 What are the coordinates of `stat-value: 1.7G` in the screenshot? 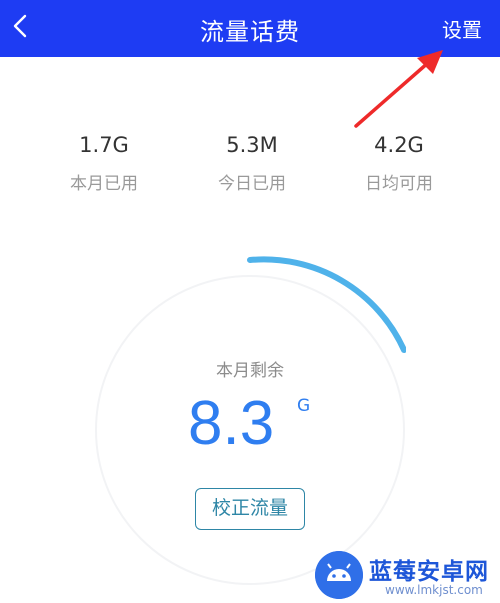 It's located at (104, 145).